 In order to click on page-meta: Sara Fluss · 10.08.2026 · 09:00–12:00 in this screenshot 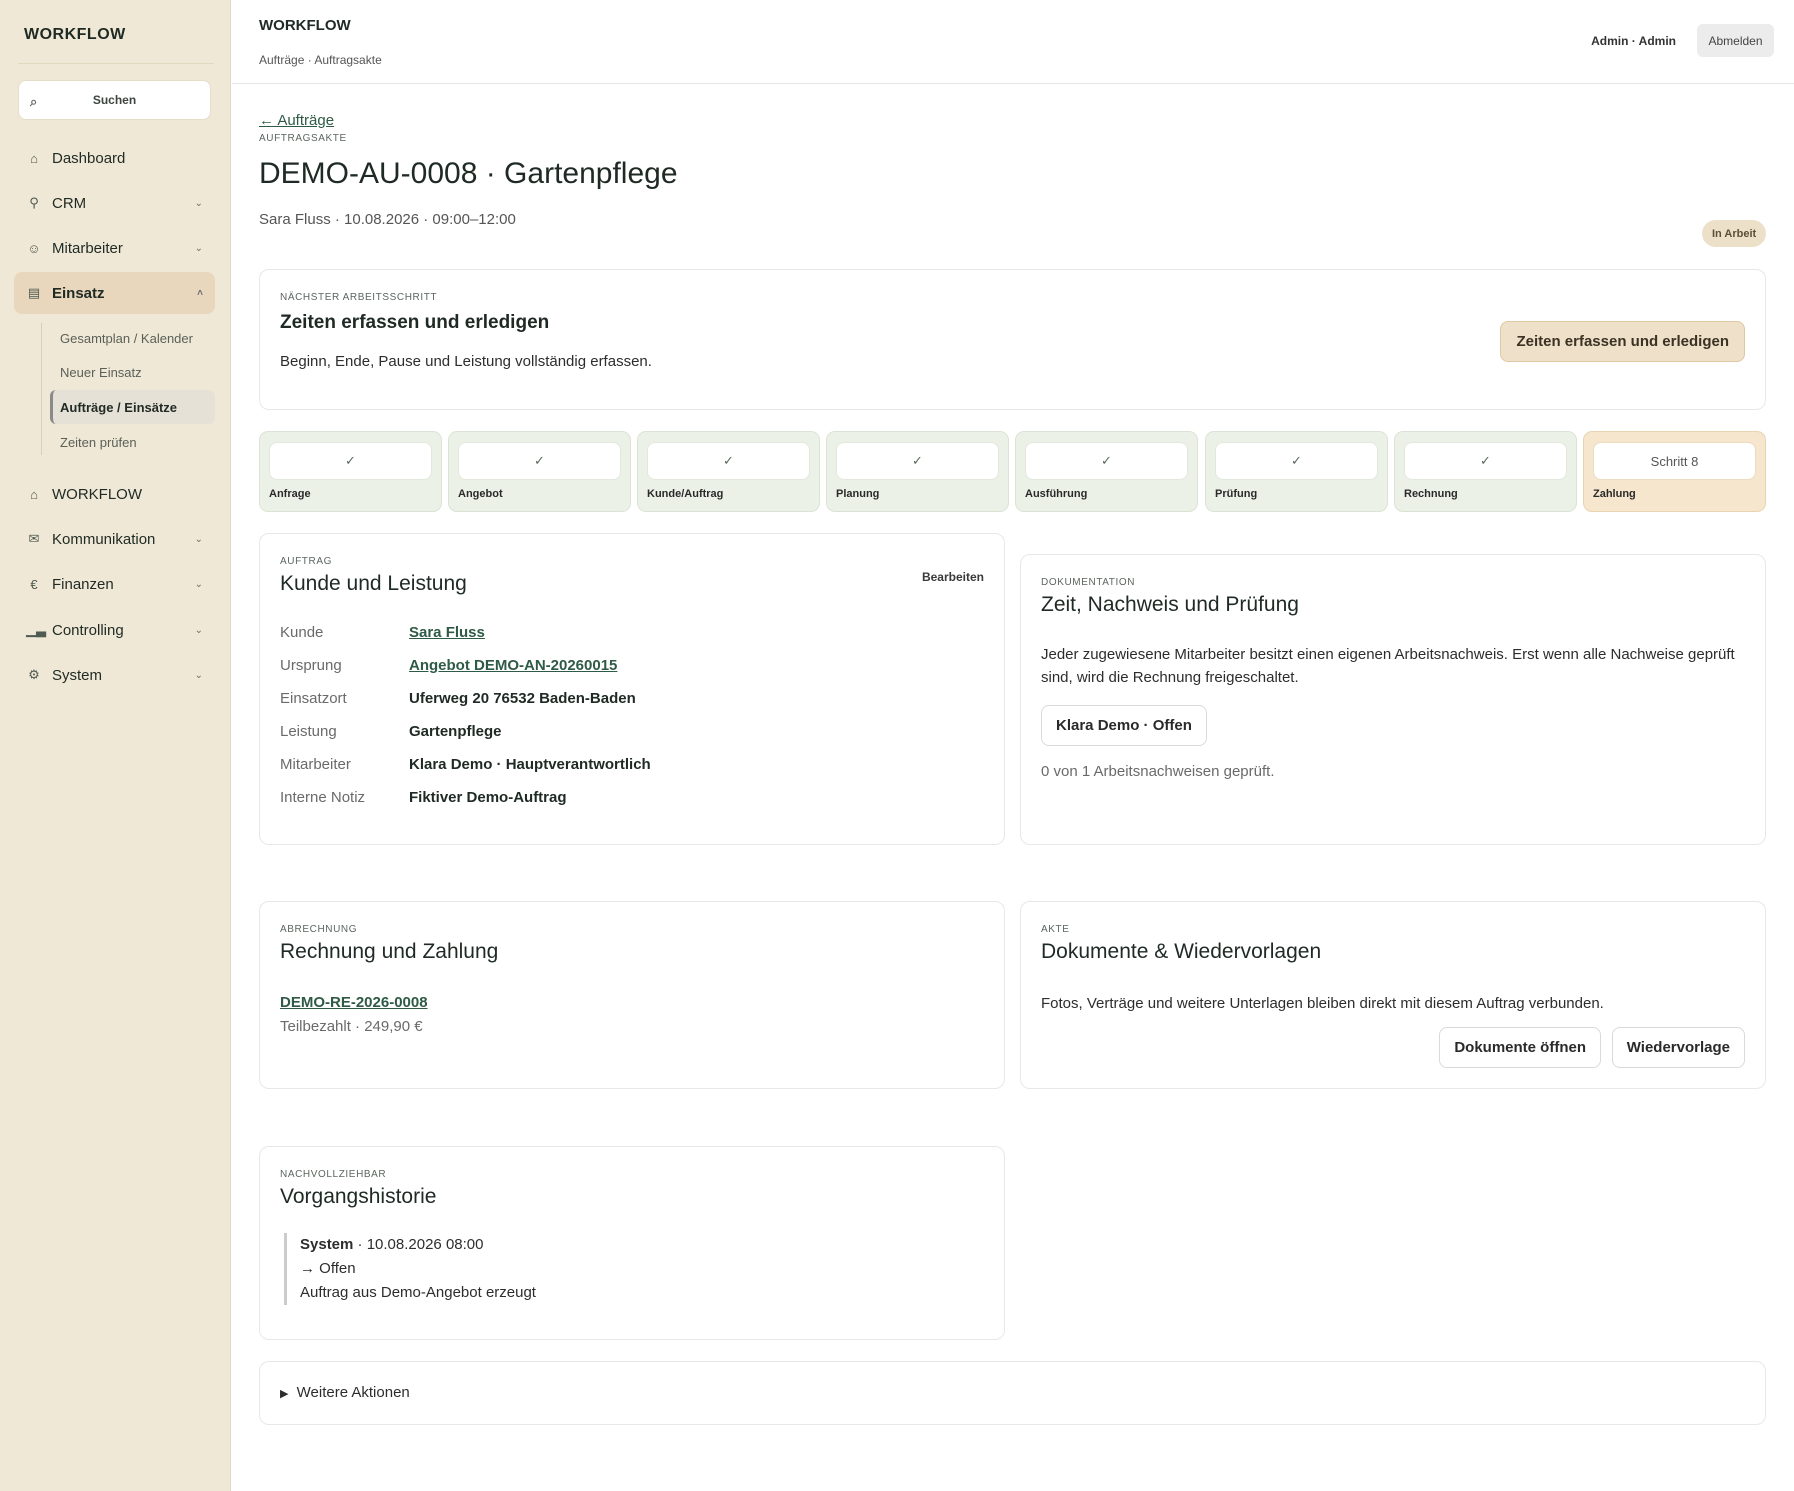, I will do `click(387, 219)`.